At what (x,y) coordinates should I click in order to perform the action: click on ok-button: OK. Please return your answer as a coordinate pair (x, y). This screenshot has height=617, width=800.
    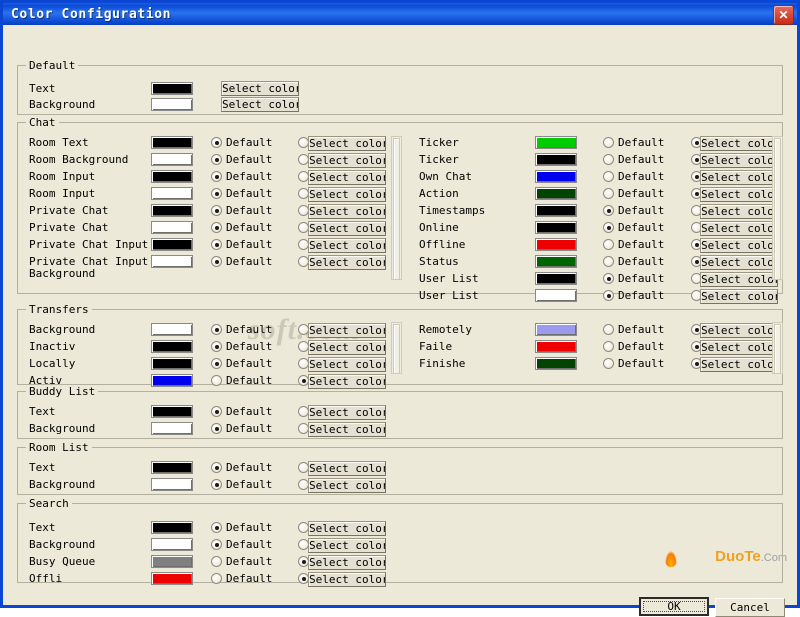
    Looking at the image, I should click on (674, 606).